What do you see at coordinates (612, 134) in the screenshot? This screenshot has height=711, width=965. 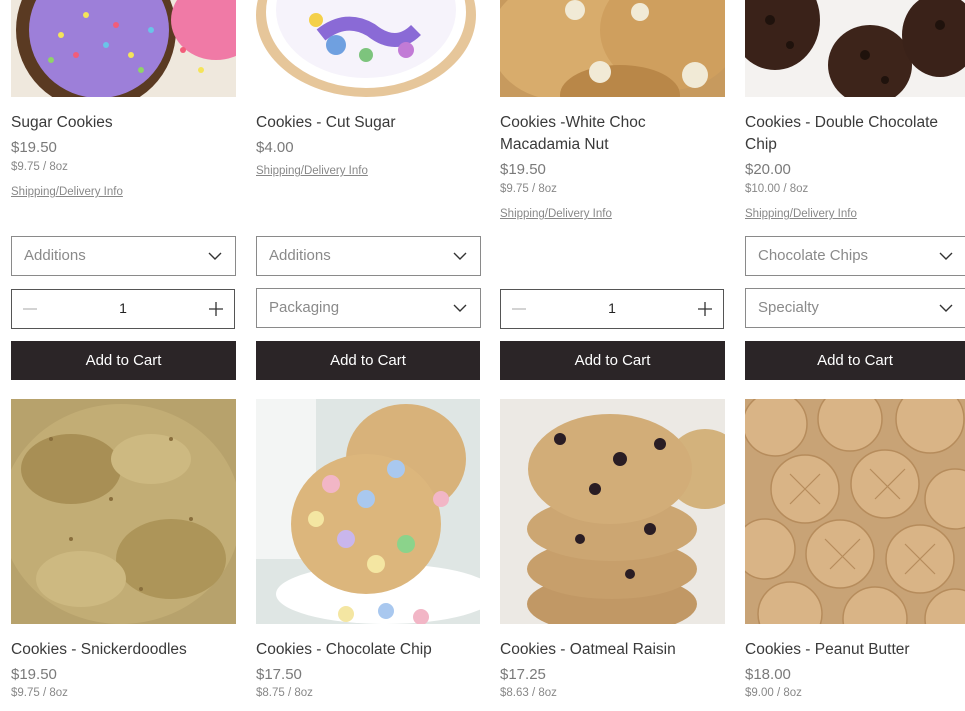 I see `product-name: Cookies -White Choc Macadamia Nut` at bounding box center [612, 134].